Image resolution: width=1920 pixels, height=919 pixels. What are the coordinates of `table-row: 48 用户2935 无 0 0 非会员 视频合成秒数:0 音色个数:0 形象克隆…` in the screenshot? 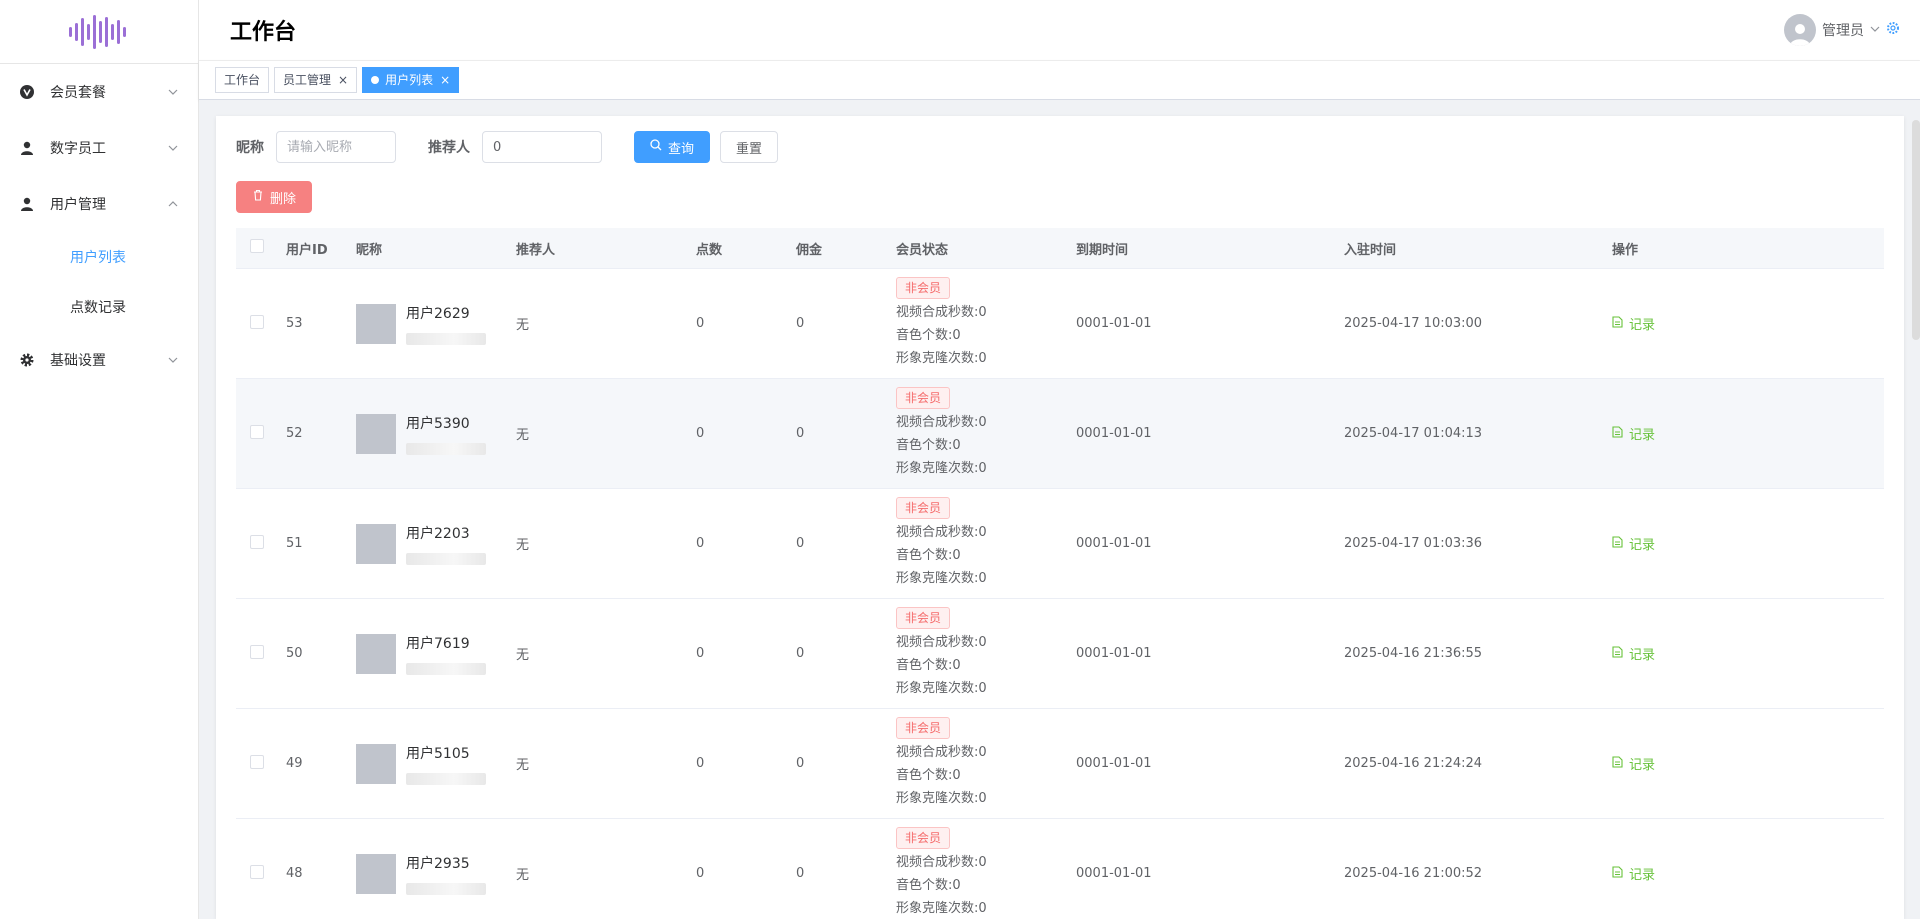 It's located at (1060, 869).